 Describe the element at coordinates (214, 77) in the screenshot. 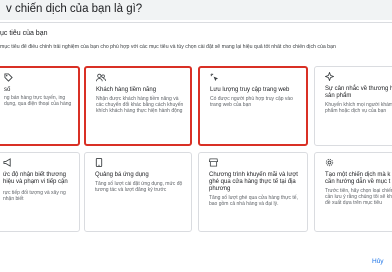

I see `cursor-sparkle-icon` at that location.